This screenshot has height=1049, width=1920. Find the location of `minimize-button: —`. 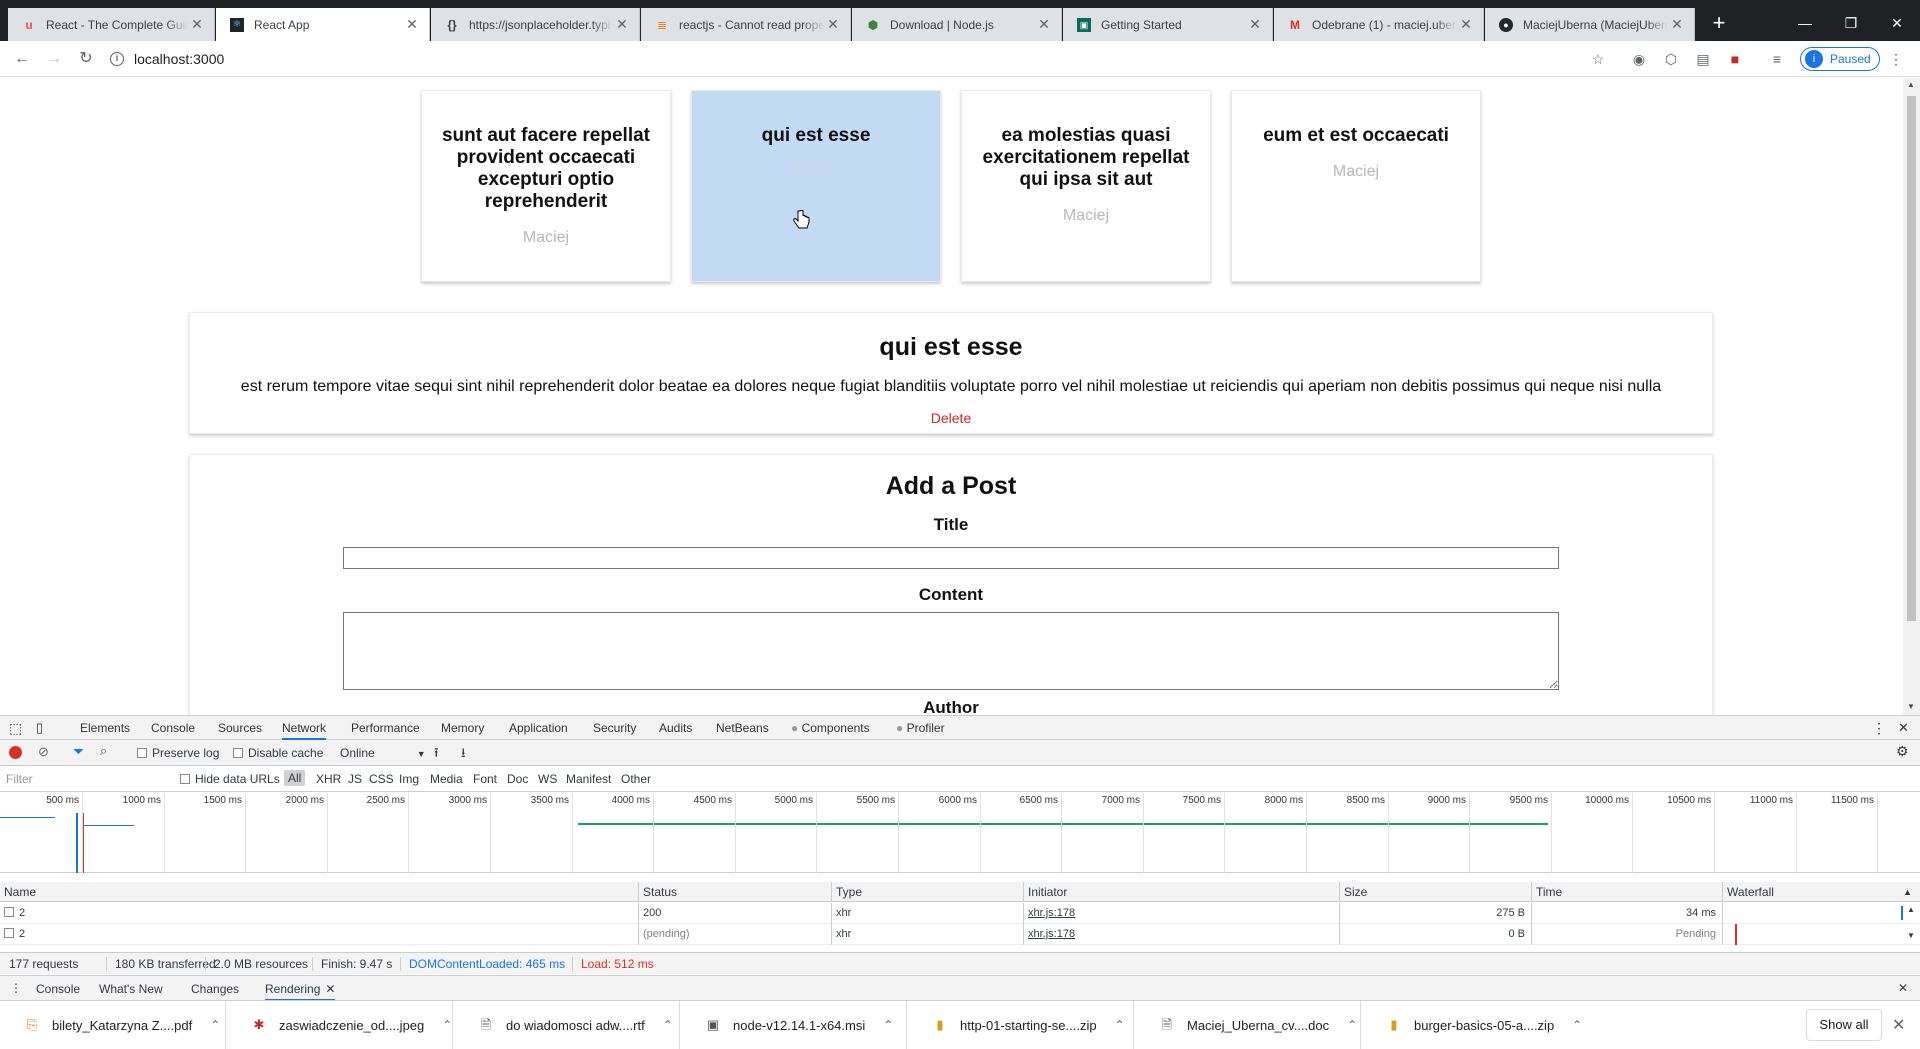

minimize-button: — is located at coordinates (1805, 23).